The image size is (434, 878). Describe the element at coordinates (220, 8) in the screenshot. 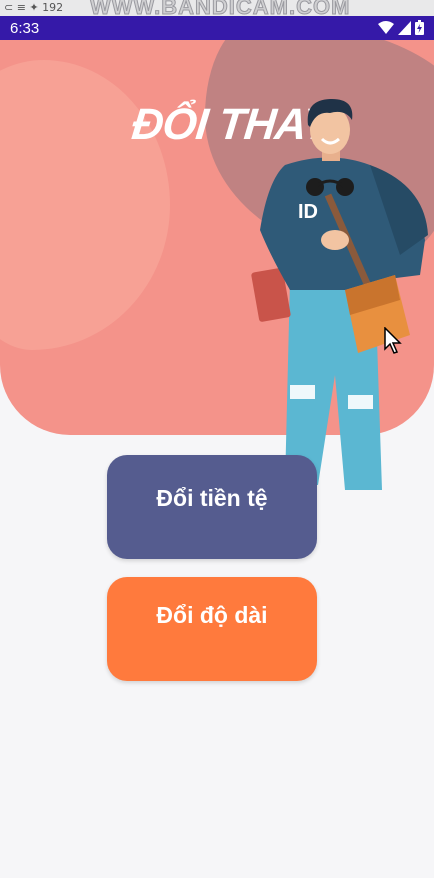

I see `recorder-watermark: WWW.BANDICAM.COM` at that location.